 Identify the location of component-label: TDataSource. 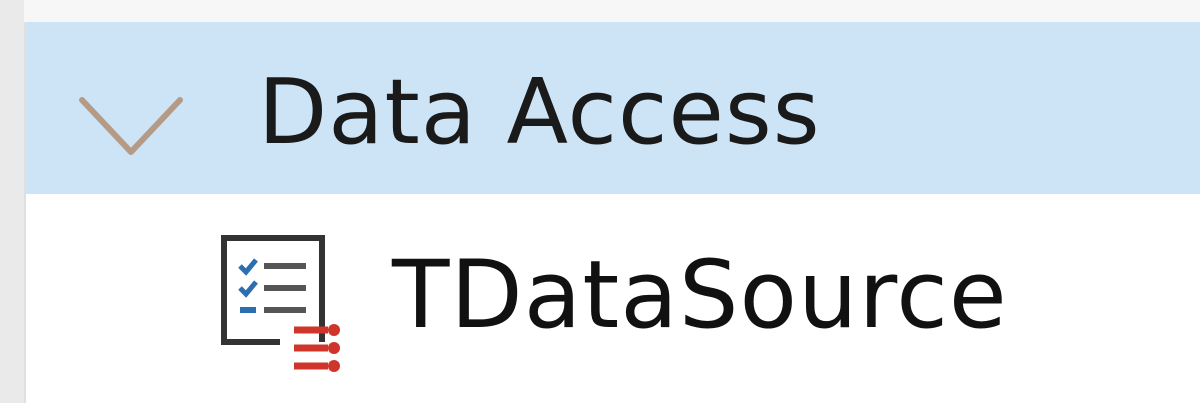
(700, 295).